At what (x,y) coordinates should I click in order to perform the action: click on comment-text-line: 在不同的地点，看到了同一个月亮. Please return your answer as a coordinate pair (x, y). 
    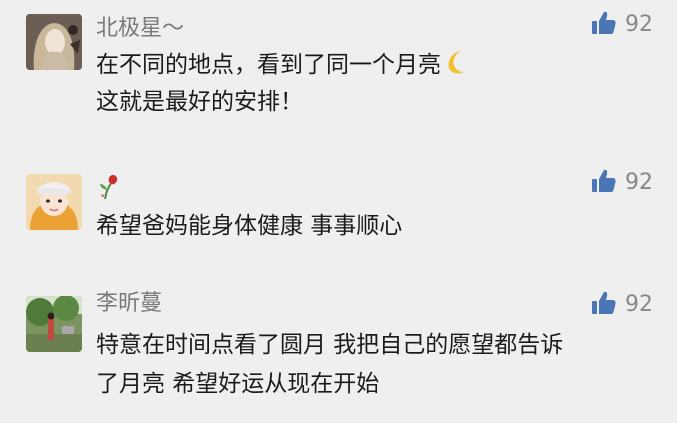
    Looking at the image, I should click on (283, 66).